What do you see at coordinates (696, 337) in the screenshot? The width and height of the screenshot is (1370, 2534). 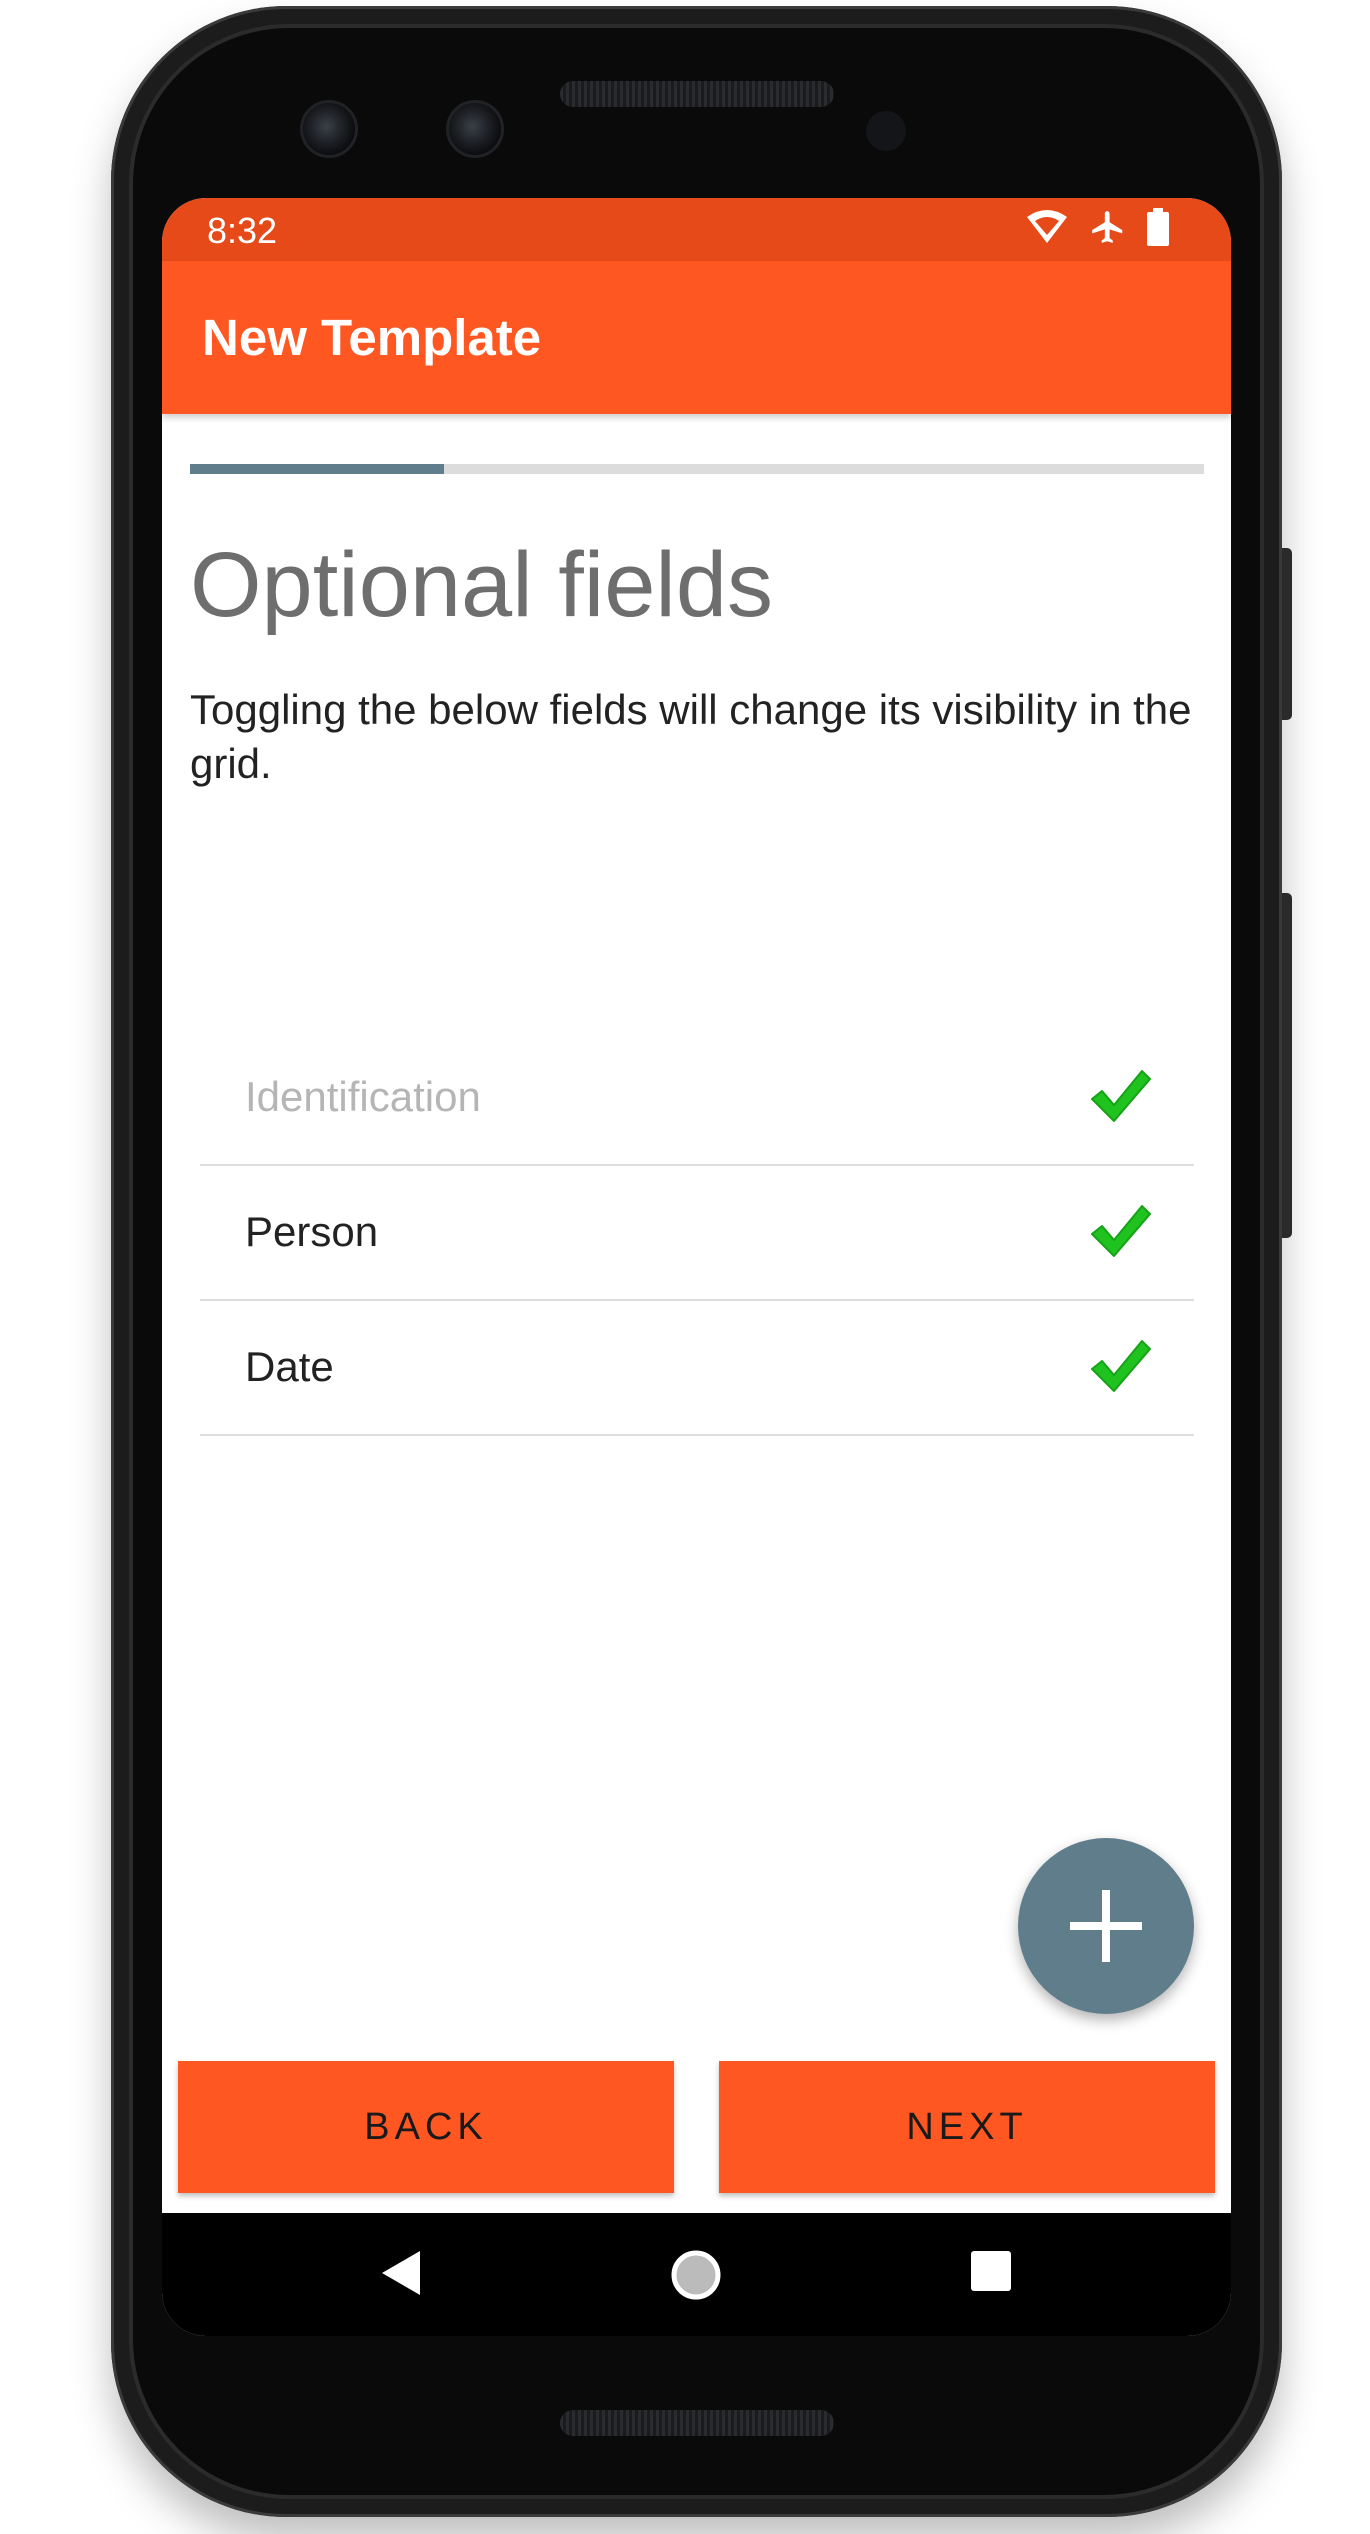 I see `app-bar: New Template` at bounding box center [696, 337].